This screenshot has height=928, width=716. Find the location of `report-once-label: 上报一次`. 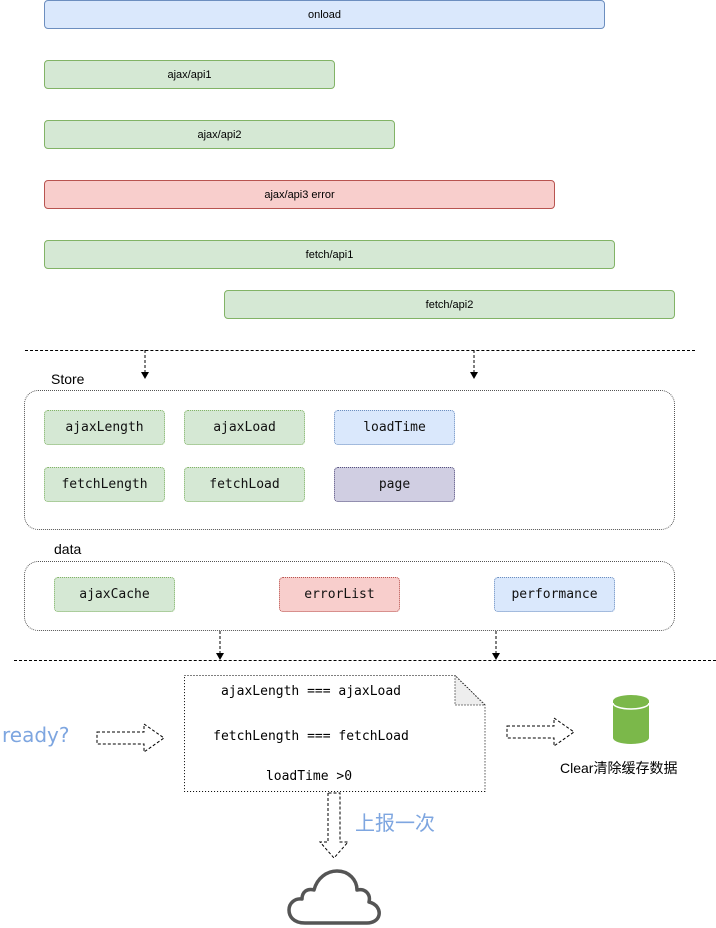

report-once-label: 上报一次 is located at coordinates (395, 823).